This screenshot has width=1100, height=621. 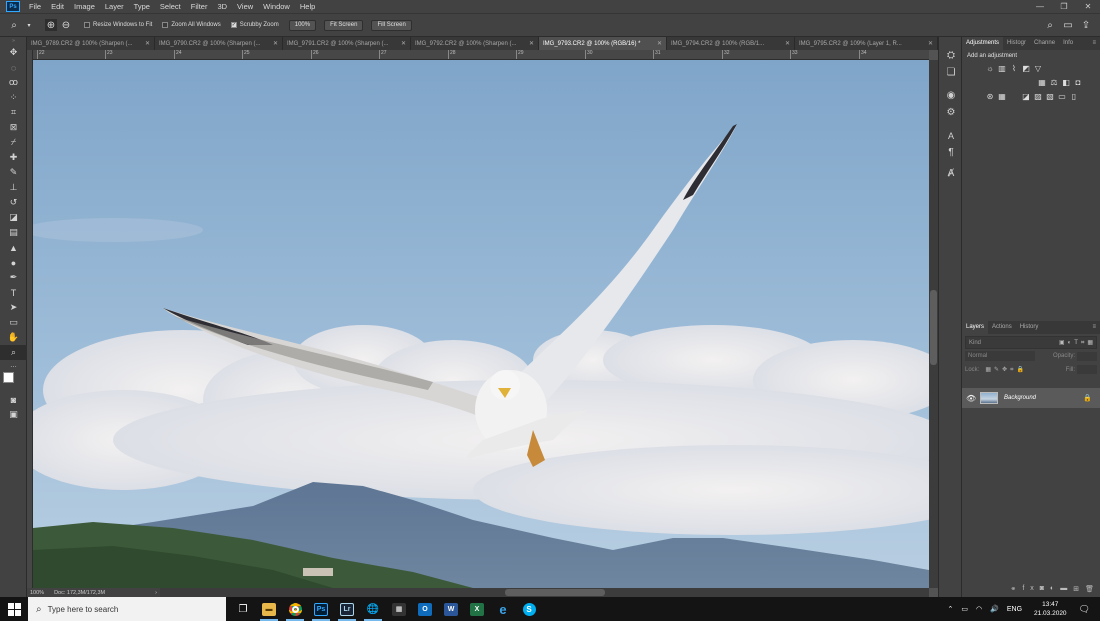 What do you see at coordinates (1079, 589) in the screenshot?
I see `new-layer-icon: ⊞` at bounding box center [1079, 589].